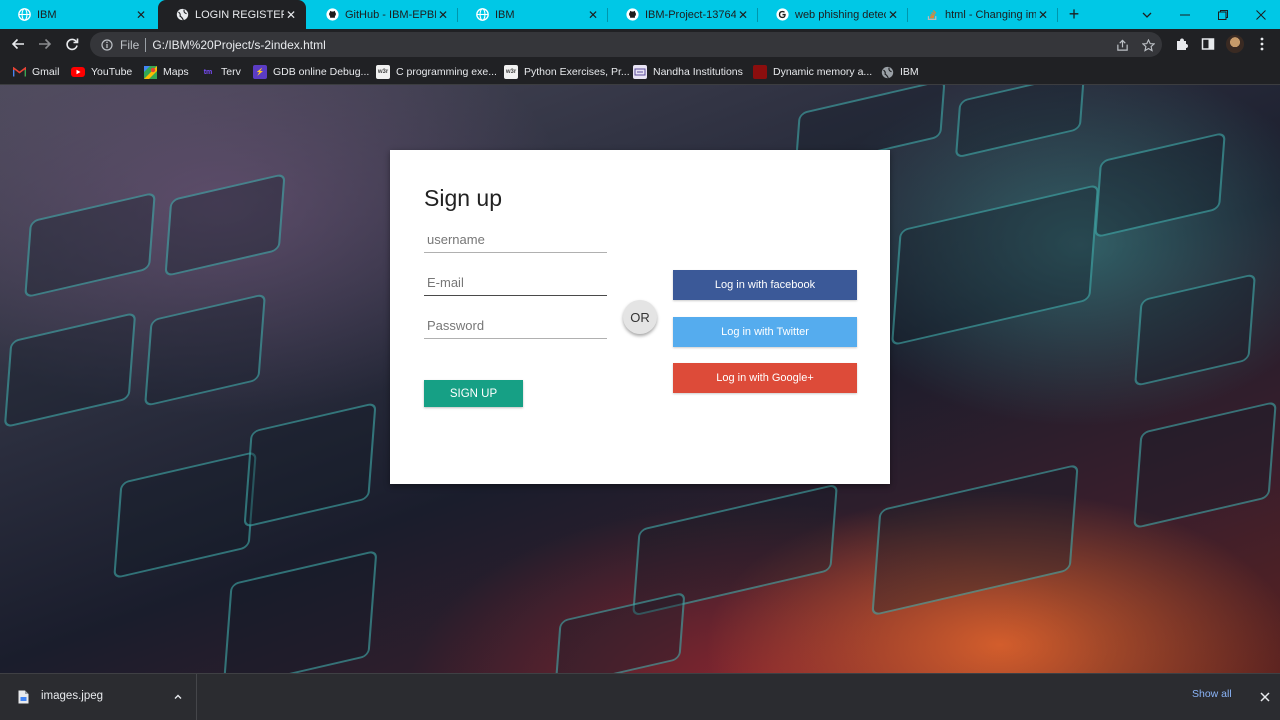 The height and width of the screenshot is (720, 1280). I want to click on facebook-login-button: Log in with facebook, so click(765, 285).